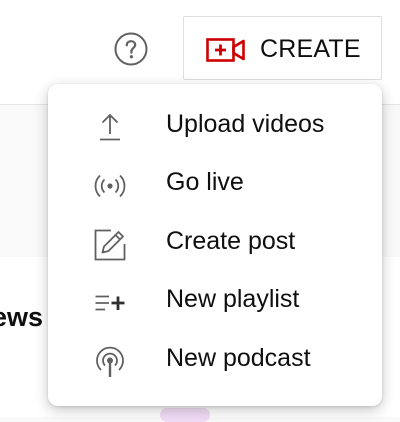 The width and height of the screenshot is (400, 422). Describe the element at coordinates (110, 245) in the screenshot. I see `edit-post-icon` at that location.